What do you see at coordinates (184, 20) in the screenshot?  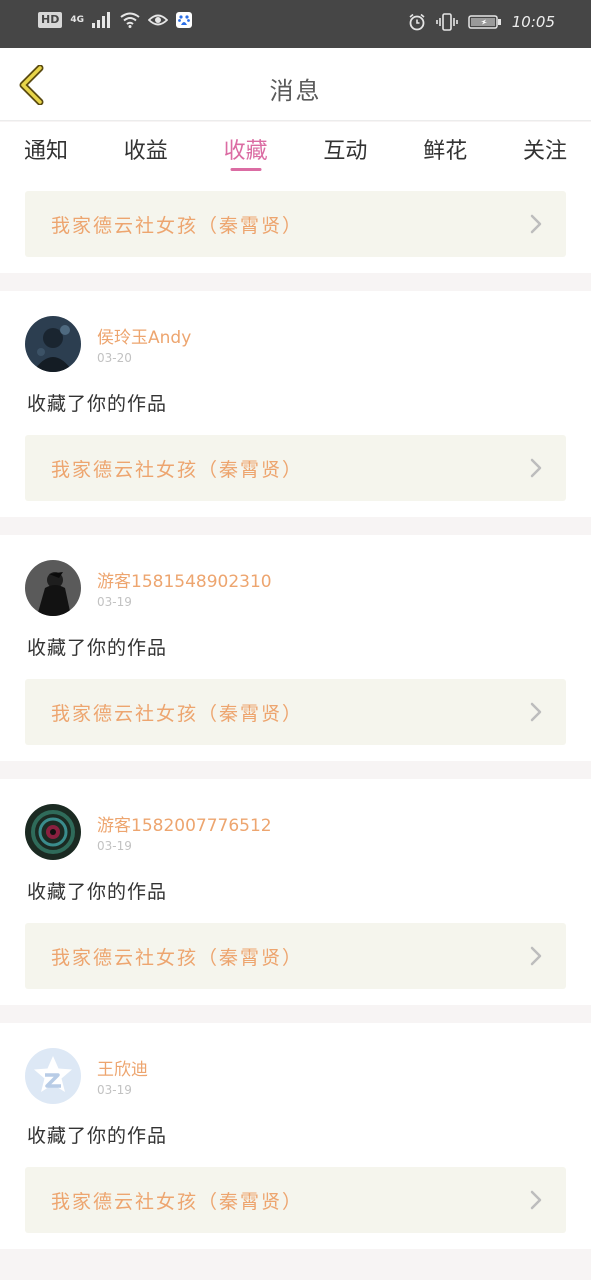 I see `baidu-icon` at bounding box center [184, 20].